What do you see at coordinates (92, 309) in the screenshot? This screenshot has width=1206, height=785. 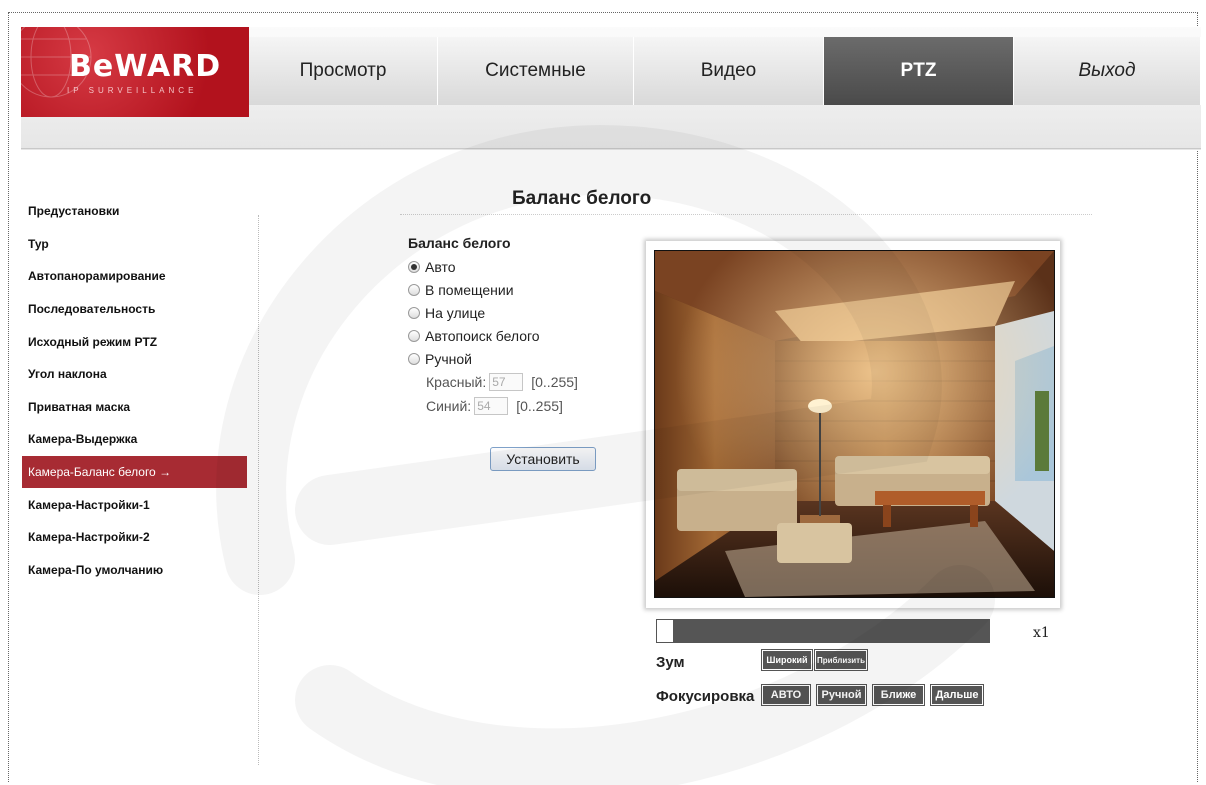 I see `sidebar-item-label: Последовательность` at bounding box center [92, 309].